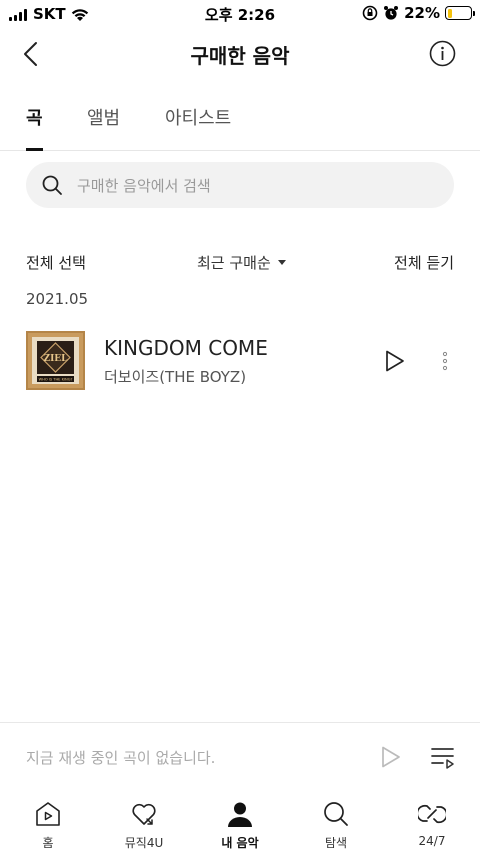 The width and height of the screenshot is (480, 854). I want to click on battery-level, so click(450, 13).